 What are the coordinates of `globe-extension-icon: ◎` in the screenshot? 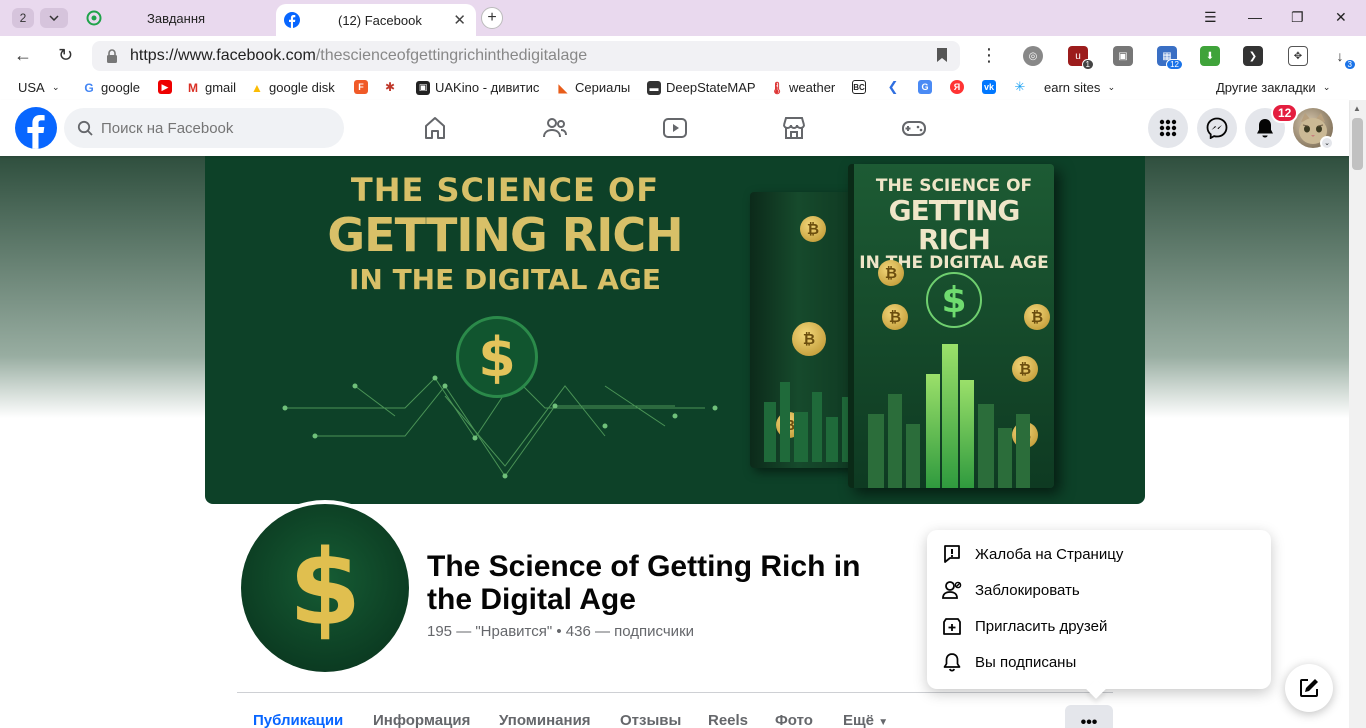 It's located at (1033, 56).